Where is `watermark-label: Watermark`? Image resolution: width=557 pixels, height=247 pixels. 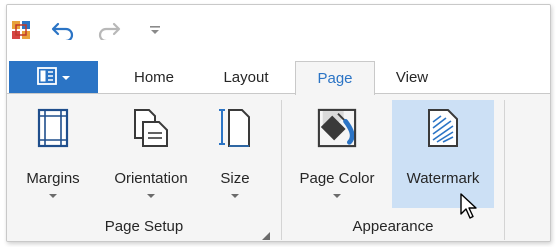 watermark-label: Watermark is located at coordinates (443, 178).